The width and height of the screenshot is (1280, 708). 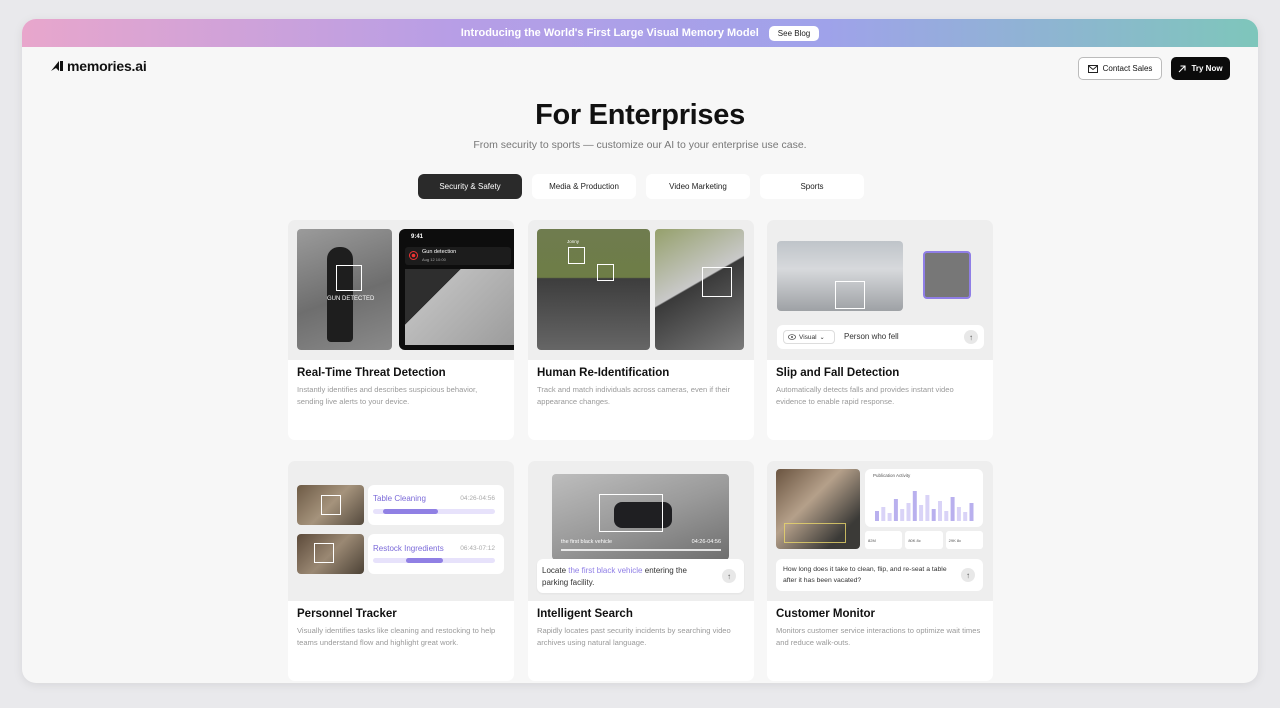 I want to click on stat-tile: 82M, so click(x=884, y=540).